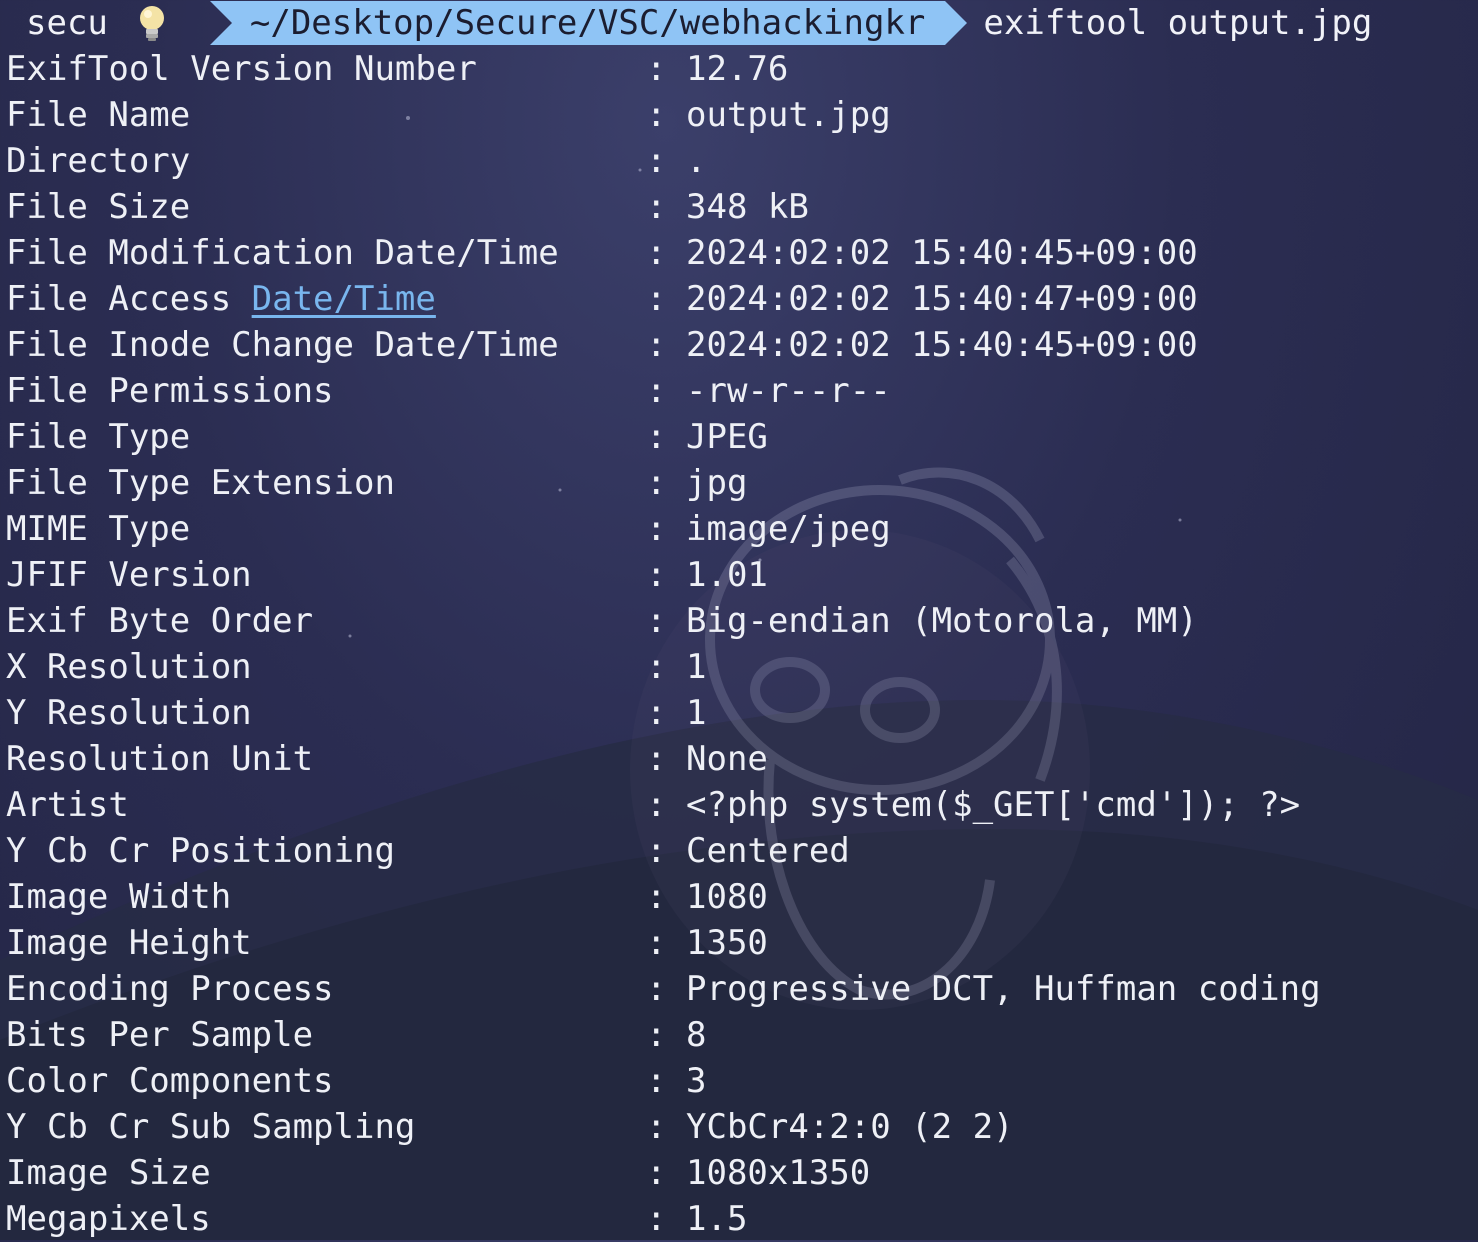  What do you see at coordinates (727, 759) in the screenshot?
I see `exif-value: None` at bounding box center [727, 759].